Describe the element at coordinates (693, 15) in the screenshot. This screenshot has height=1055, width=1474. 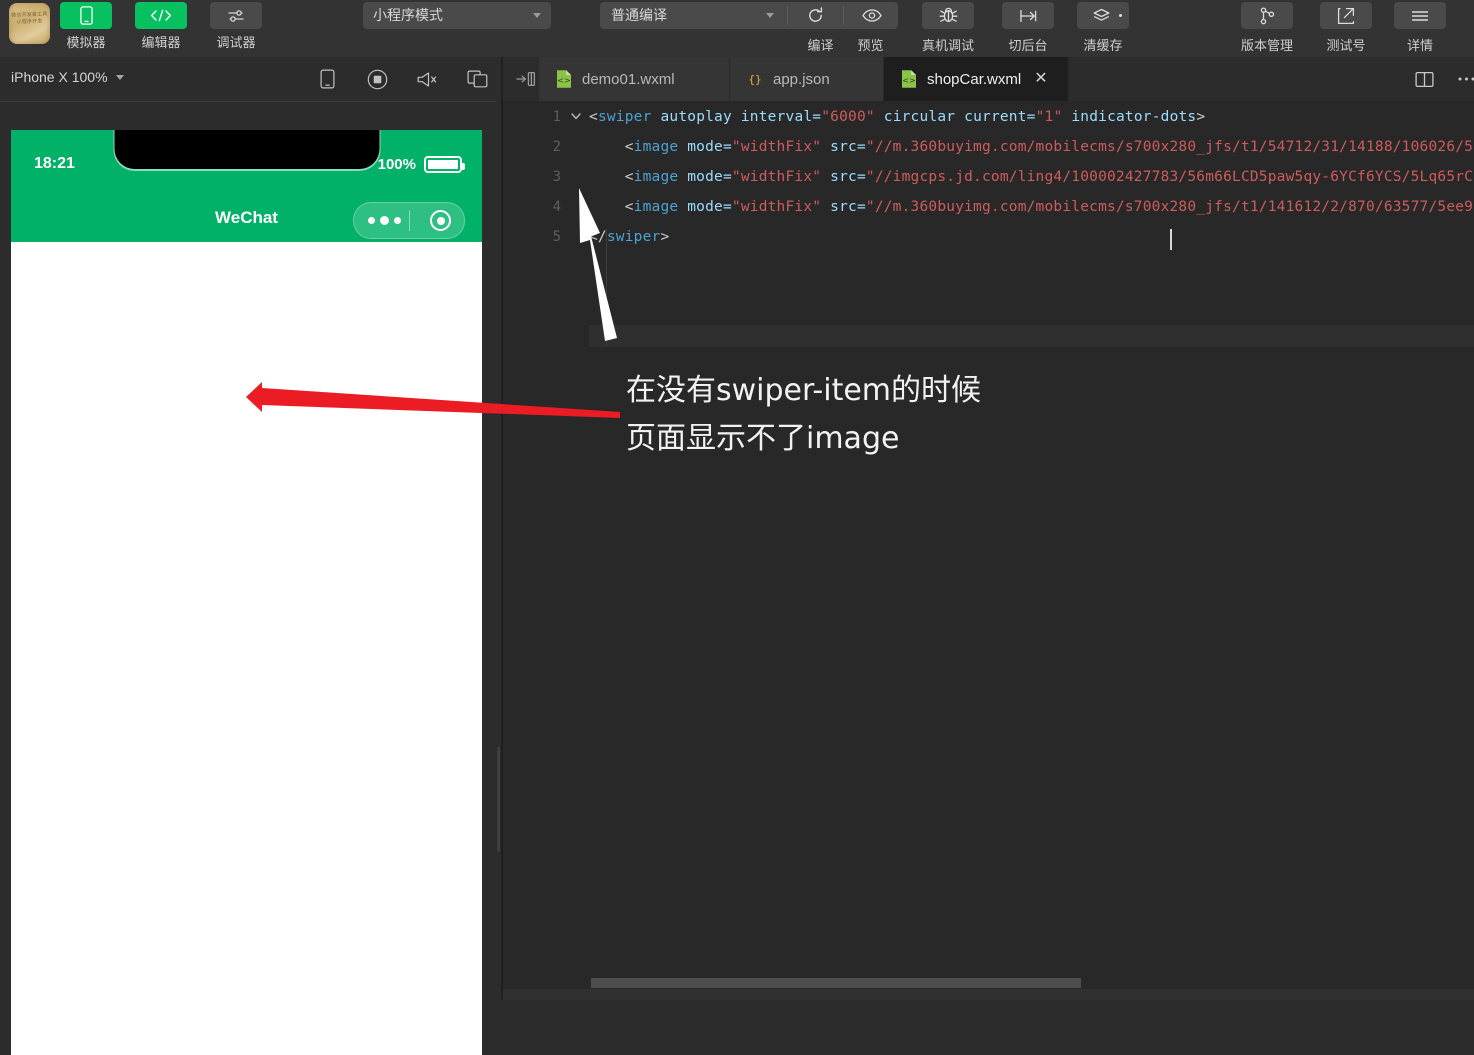
I see `compile-select: 普通编译` at that location.